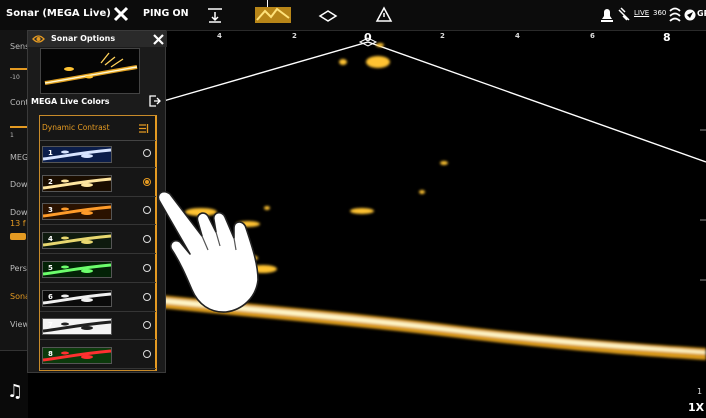 The height and width of the screenshot is (418, 706). What do you see at coordinates (50, 353) in the screenshot?
I see `palette-number: 8` at bounding box center [50, 353].